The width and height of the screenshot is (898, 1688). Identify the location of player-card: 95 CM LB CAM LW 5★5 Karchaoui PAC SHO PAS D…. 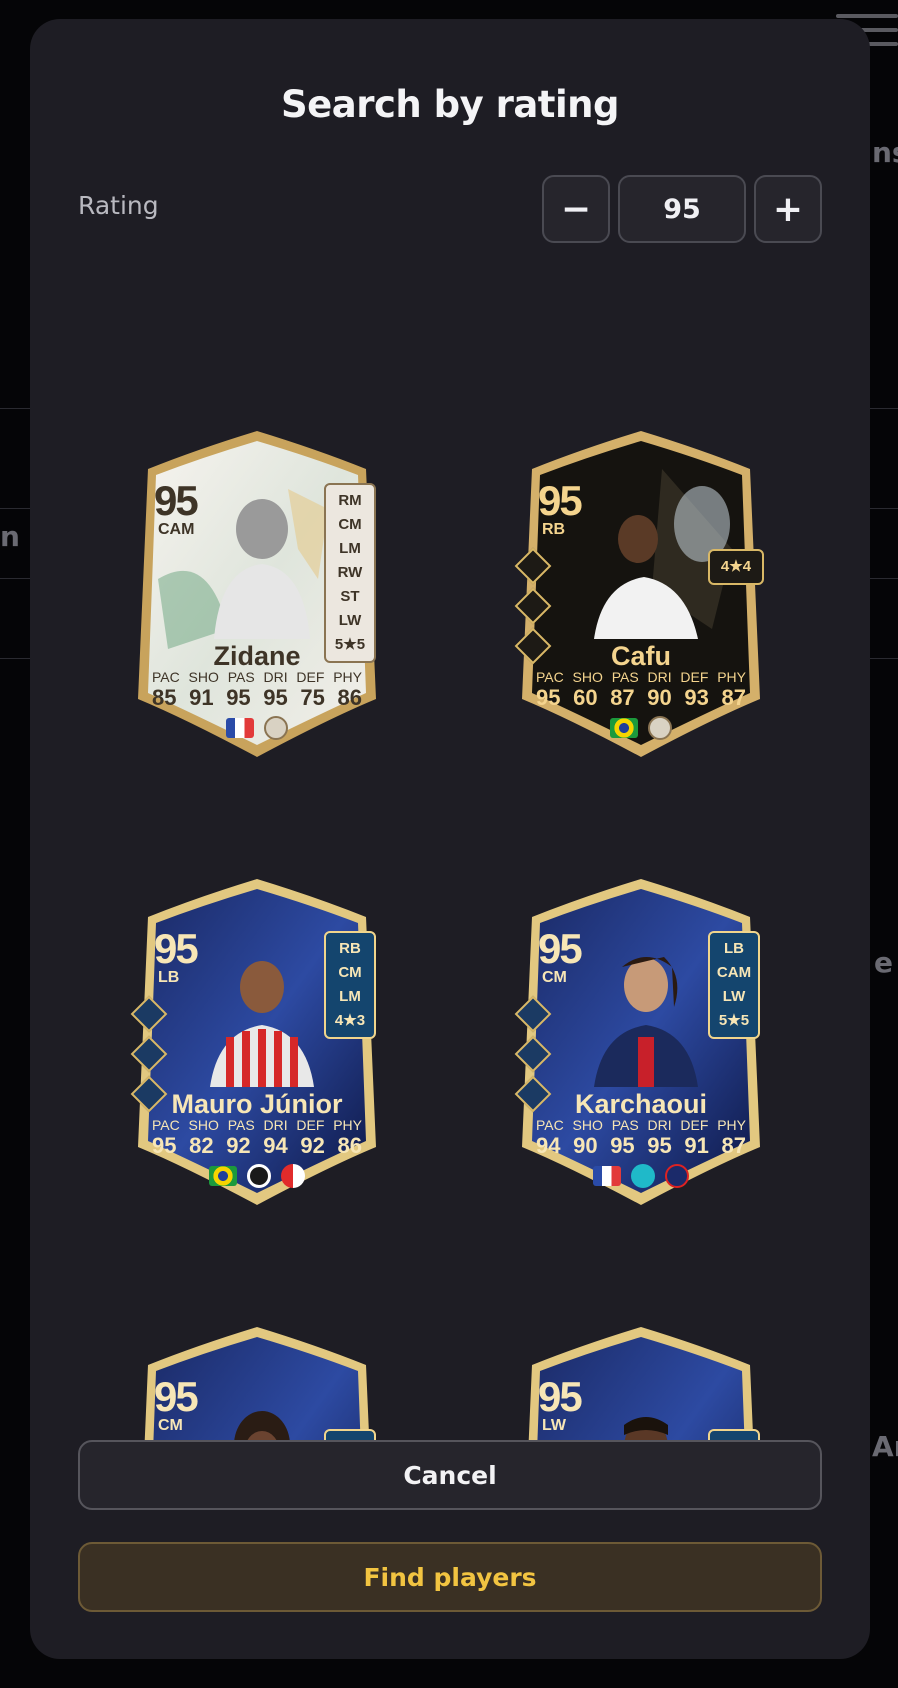
(641, 1042).